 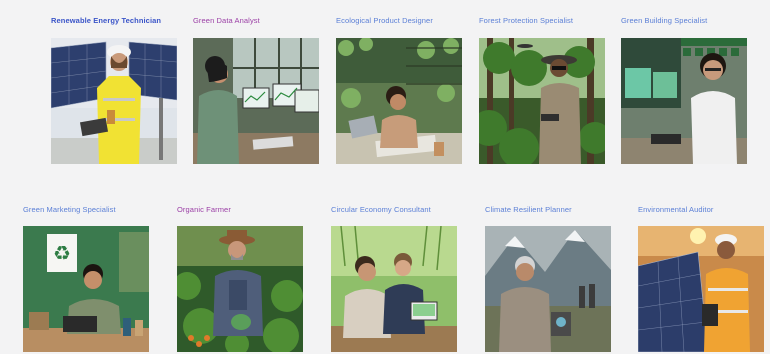 What do you see at coordinates (384, 21) in the screenshot?
I see `career-link-label: Ecological Product Designer` at bounding box center [384, 21].